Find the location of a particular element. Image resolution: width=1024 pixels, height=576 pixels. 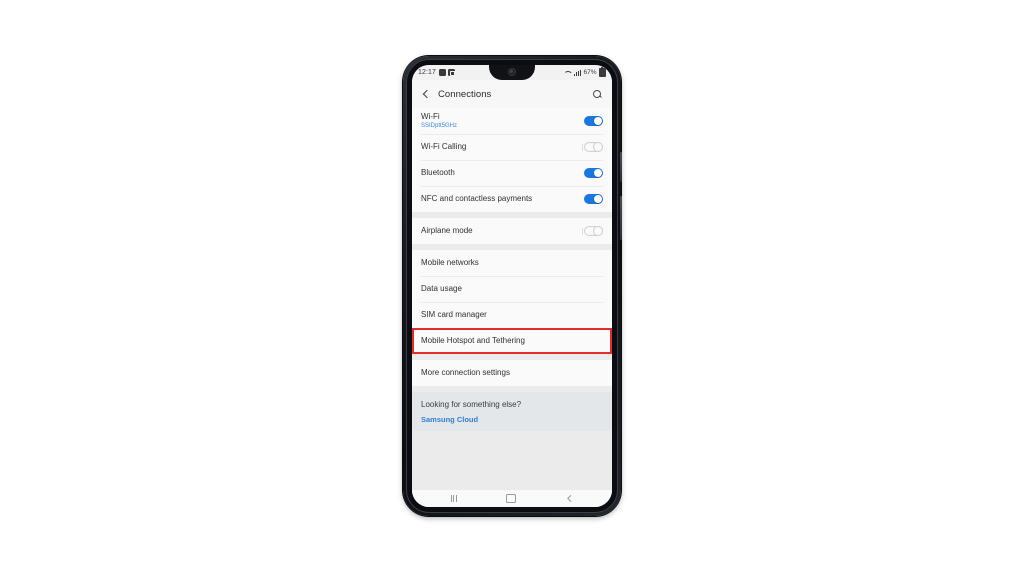

home-icon is located at coordinates (511, 498).